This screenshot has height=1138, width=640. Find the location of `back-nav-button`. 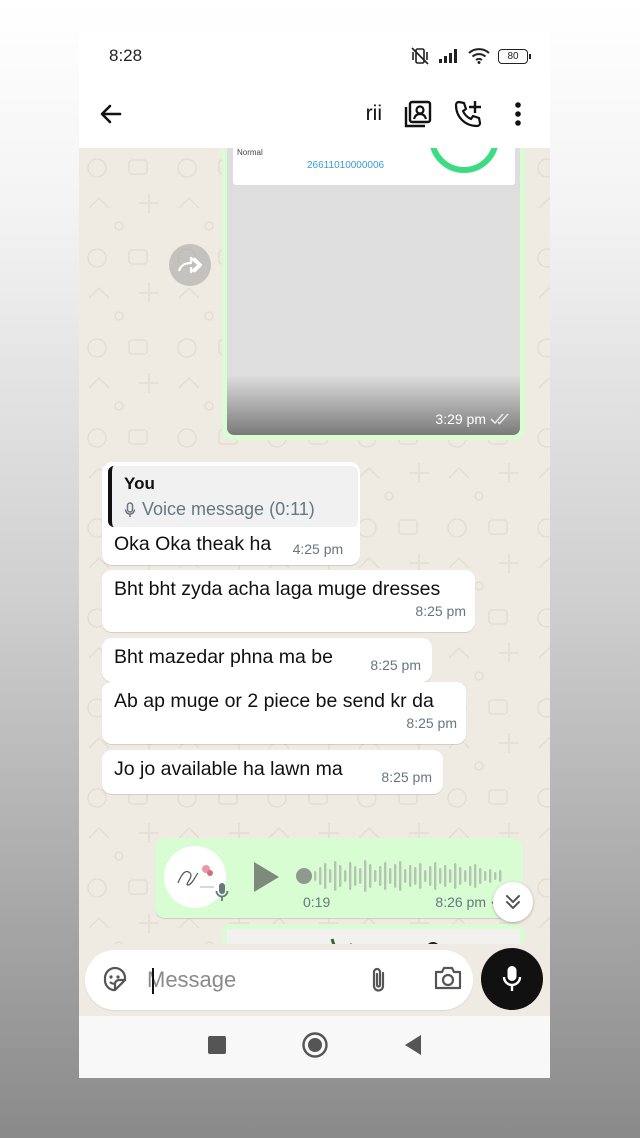

back-nav-button is located at coordinates (413, 1047).